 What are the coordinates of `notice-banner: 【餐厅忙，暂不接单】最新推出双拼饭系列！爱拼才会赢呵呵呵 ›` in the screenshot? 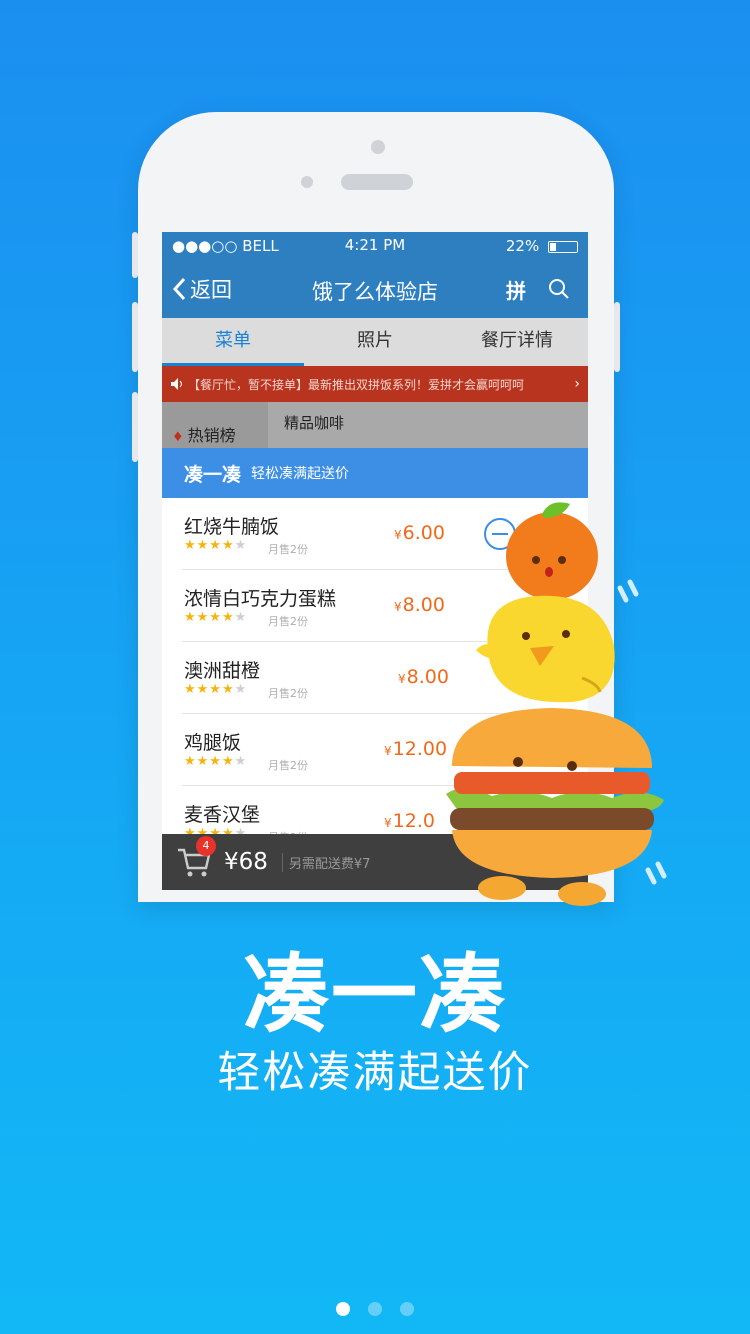 It's located at (375, 384).